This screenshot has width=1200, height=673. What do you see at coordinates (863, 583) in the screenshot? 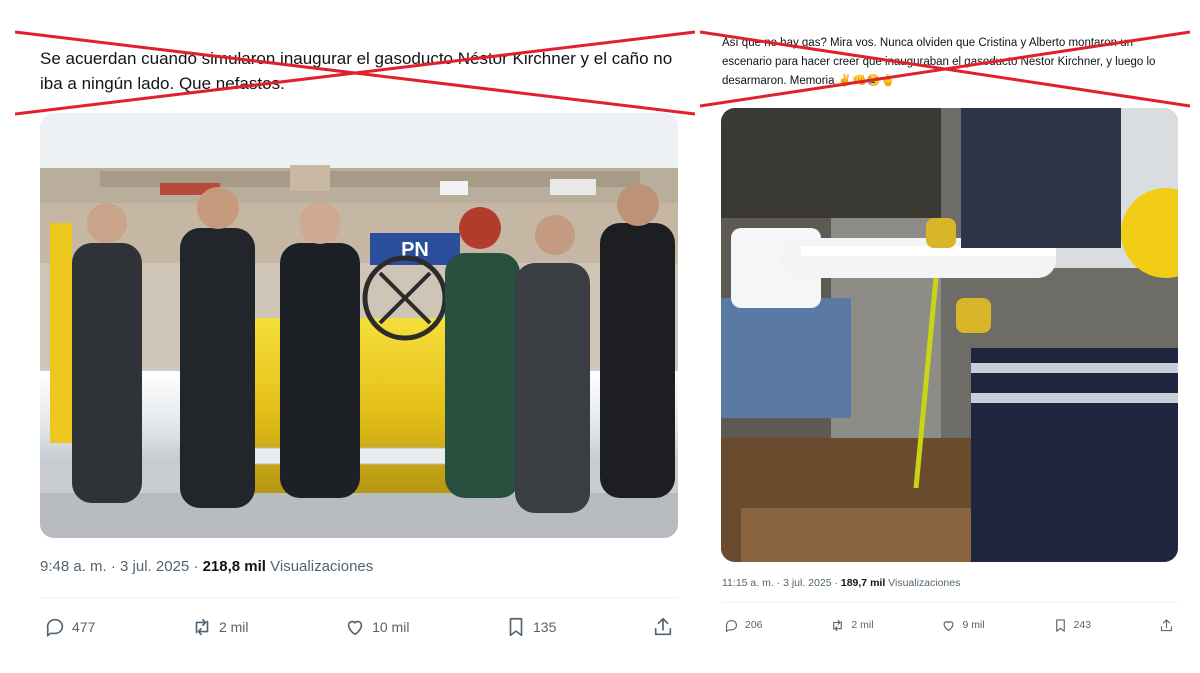
I see `views-count: 189,7 mil` at bounding box center [863, 583].